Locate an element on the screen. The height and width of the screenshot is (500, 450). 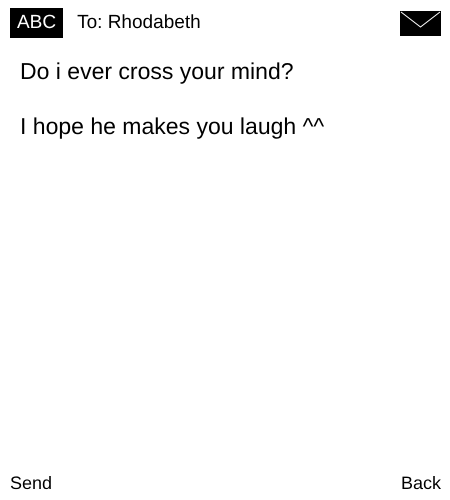
input-mode-indicator: ABC is located at coordinates (37, 23).